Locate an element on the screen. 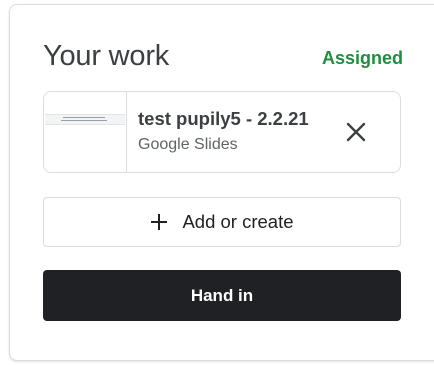 Image resolution: width=434 pixels, height=365 pixels. attachment-type: Google Slides is located at coordinates (188, 144).